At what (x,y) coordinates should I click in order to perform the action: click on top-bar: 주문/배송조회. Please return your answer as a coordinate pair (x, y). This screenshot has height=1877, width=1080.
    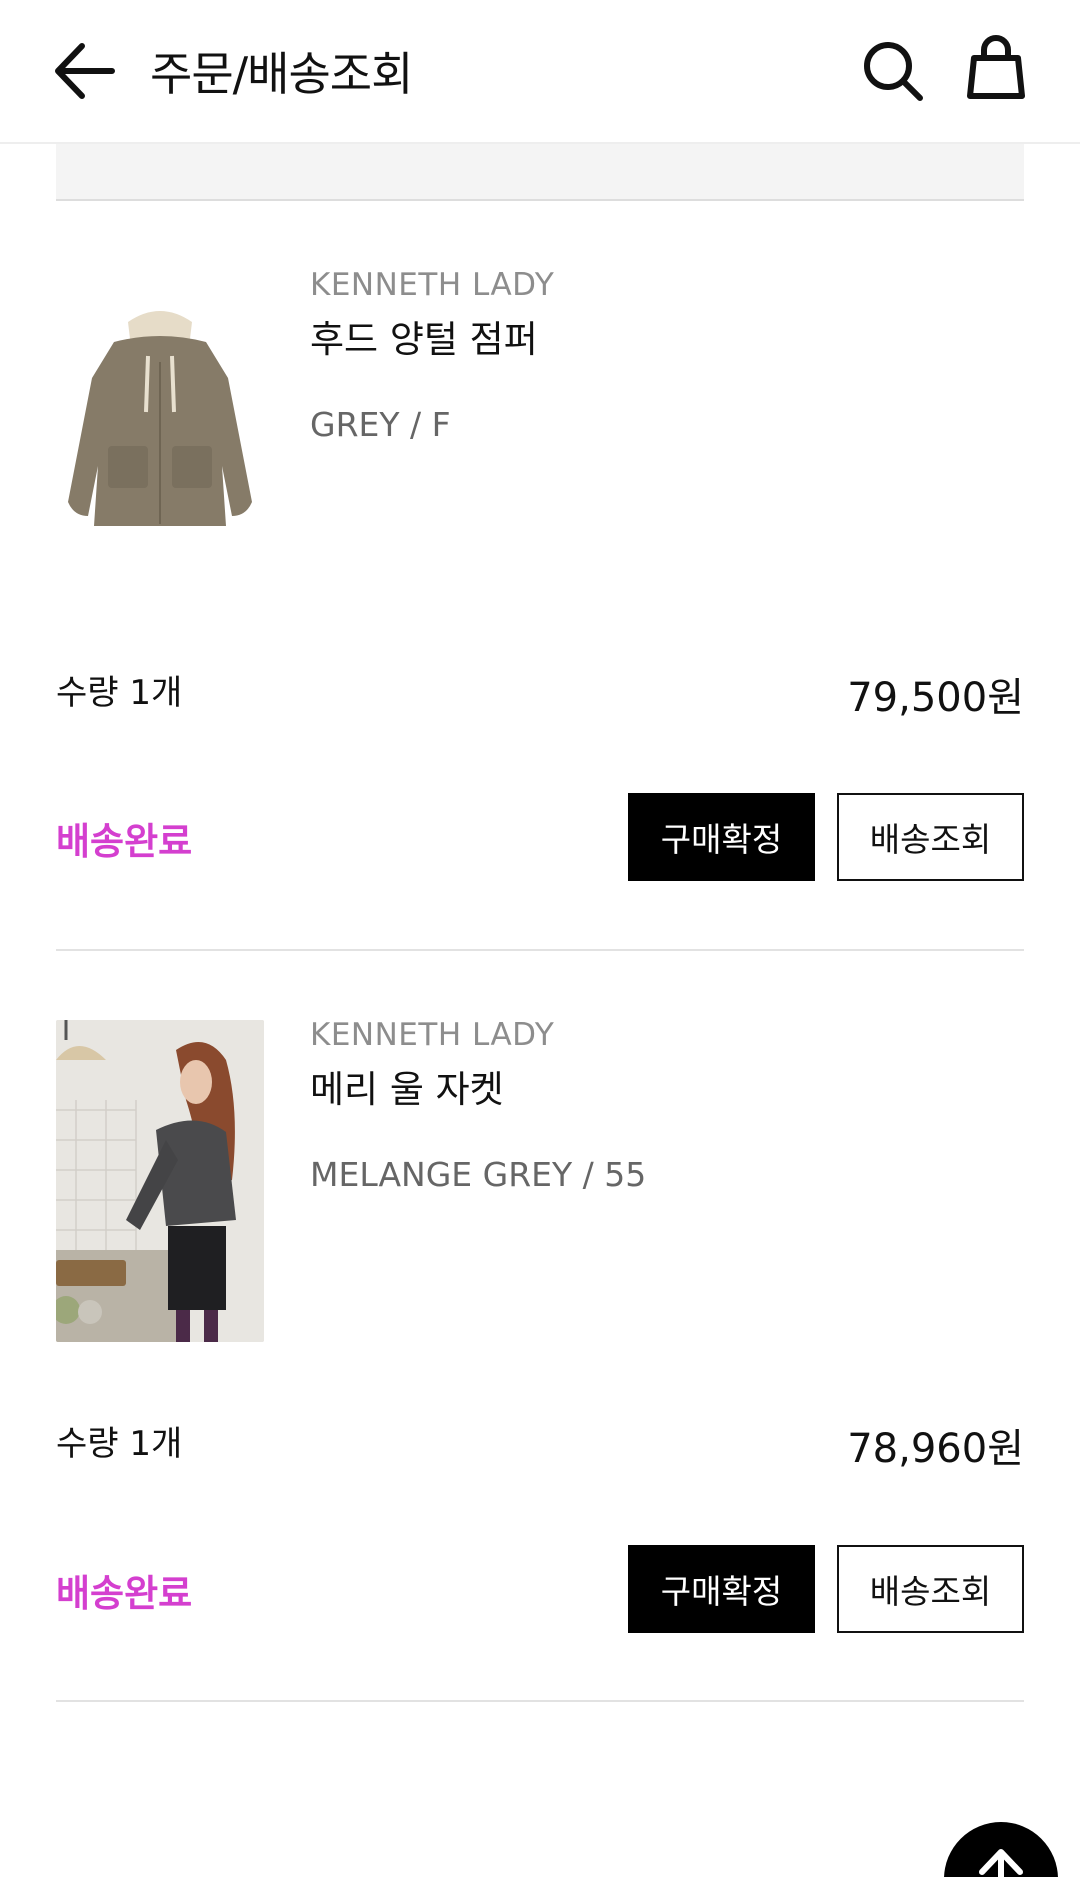
    Looking at the image, I should click on (540, 72).